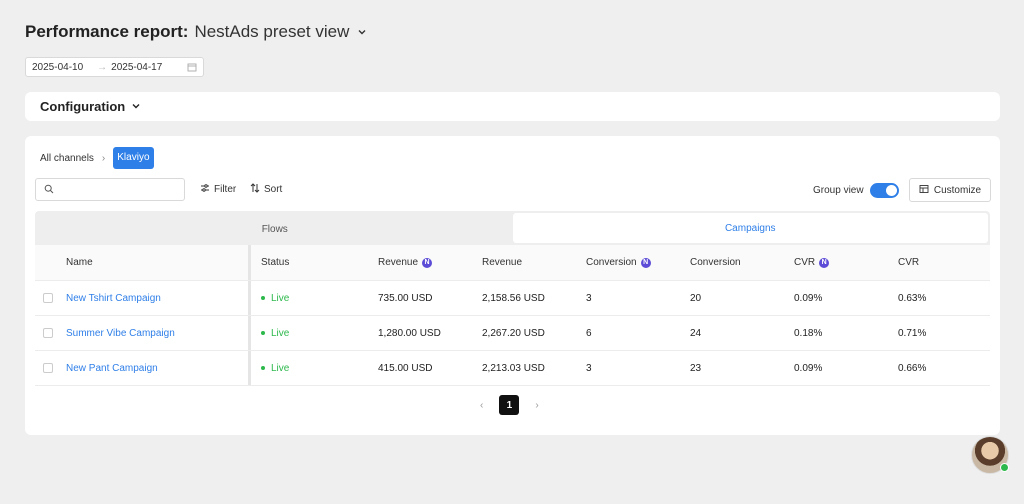  I want to click on tab-flows: Flows, so click(275, 229).